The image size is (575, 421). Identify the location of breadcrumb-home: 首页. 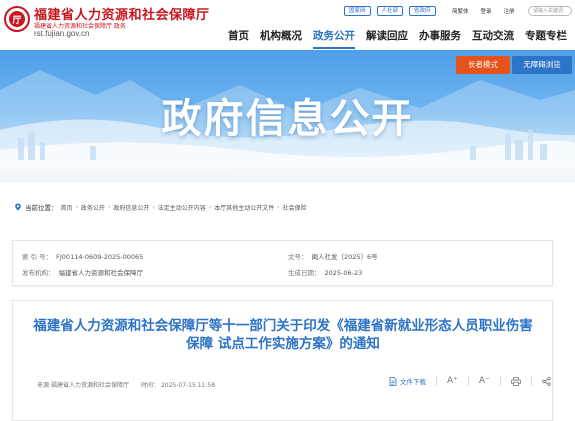
(67, 207).